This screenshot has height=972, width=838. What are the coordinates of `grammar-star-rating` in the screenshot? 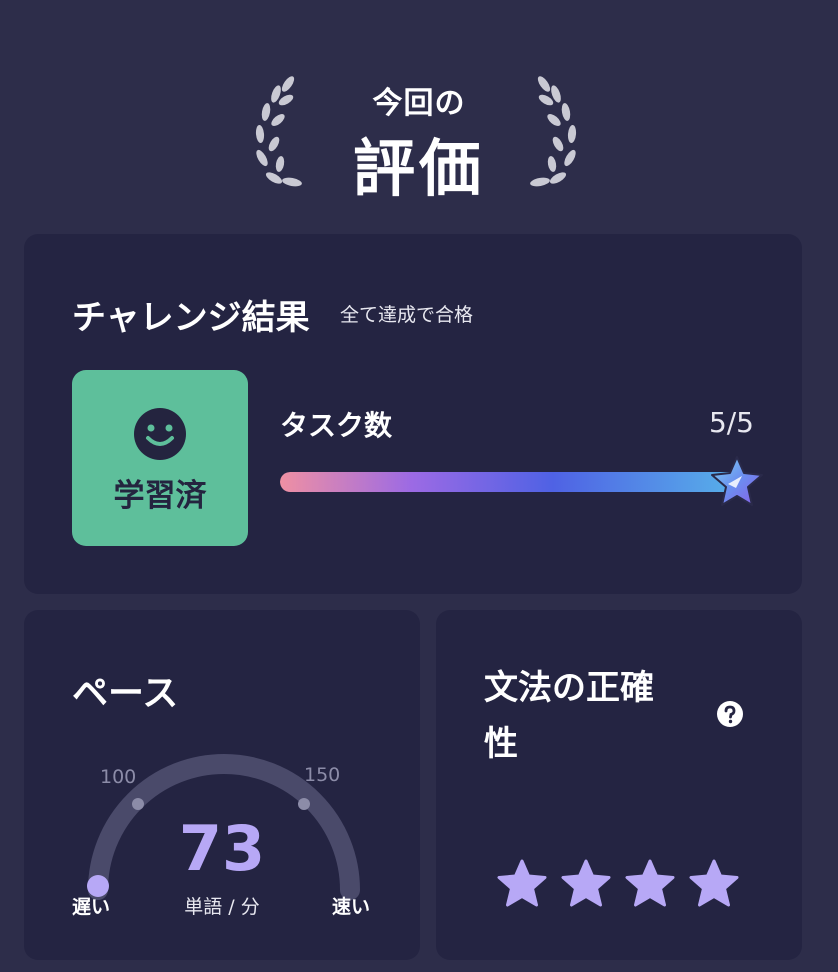 It's located at (618, 884).